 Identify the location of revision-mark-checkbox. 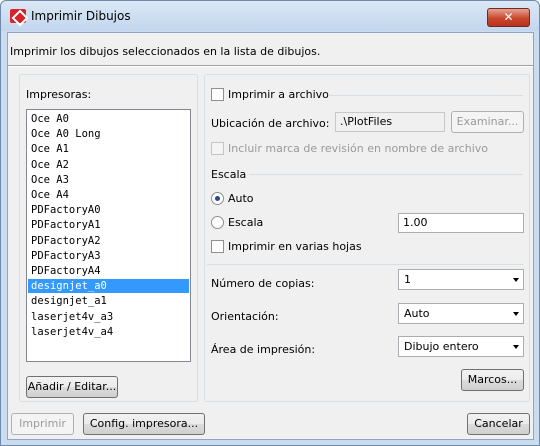
(217, 148).